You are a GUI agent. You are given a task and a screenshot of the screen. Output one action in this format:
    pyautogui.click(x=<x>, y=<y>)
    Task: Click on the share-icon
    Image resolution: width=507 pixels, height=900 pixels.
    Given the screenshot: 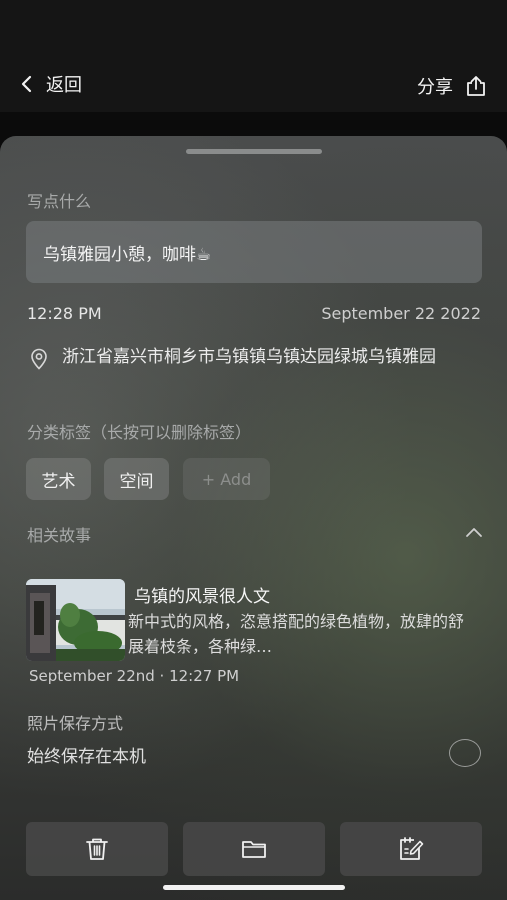 What is the action you would take?
    pyautogui.click(x=476, y=86)
    